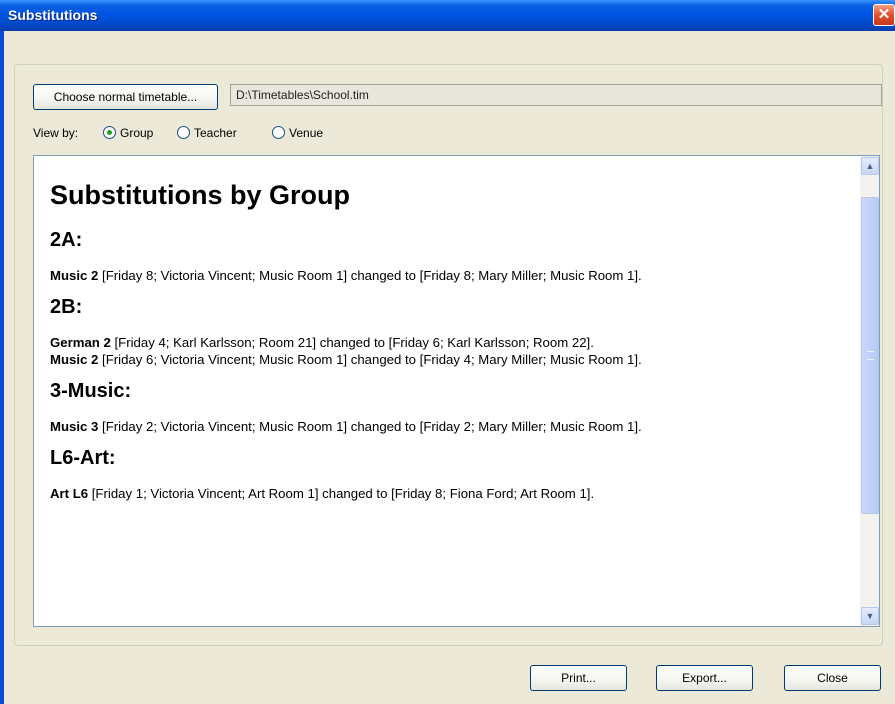 Image resolution: width=895 pixels, height=704 pixels. I want to click on vertical-scrollbar: ▲ ▼, so click(869, 391).